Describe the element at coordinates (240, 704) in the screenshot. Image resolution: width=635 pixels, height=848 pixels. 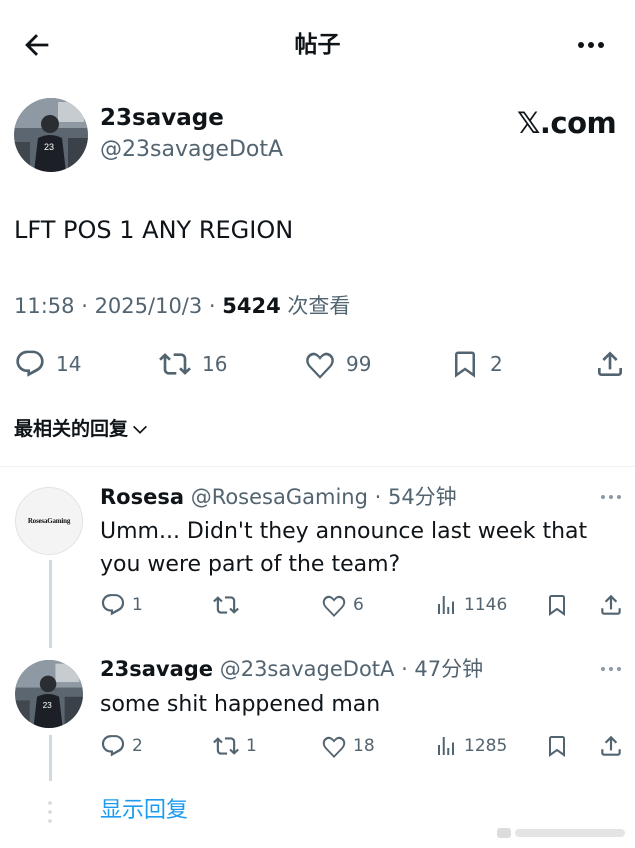
I see `reply-text: some shit happened man` at that location.